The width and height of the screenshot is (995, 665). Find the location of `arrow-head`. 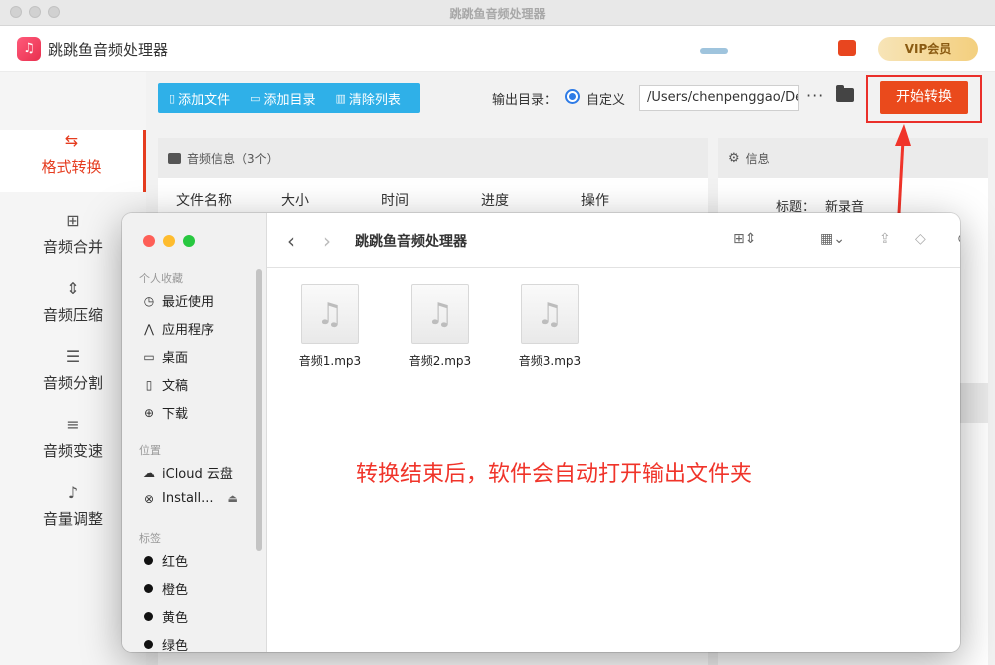

arrow-head is located at coordinates (903, 135).